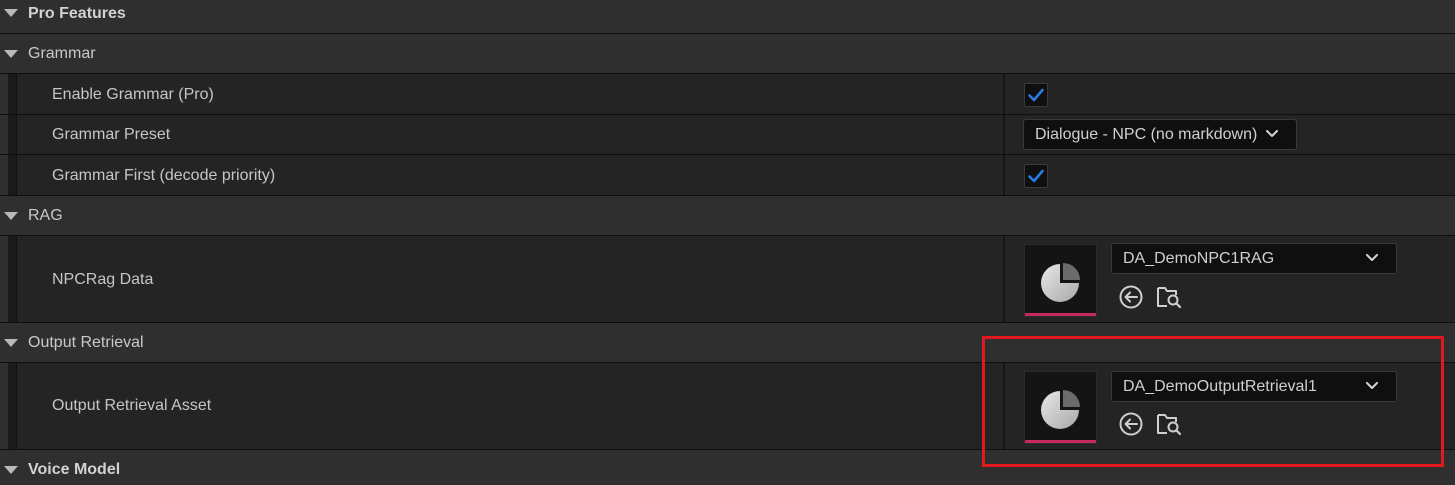  What do you see at coordinates (77, 13) in the screenshot?
I see `category-label: Pro Features` at bounding box center [77, 13].